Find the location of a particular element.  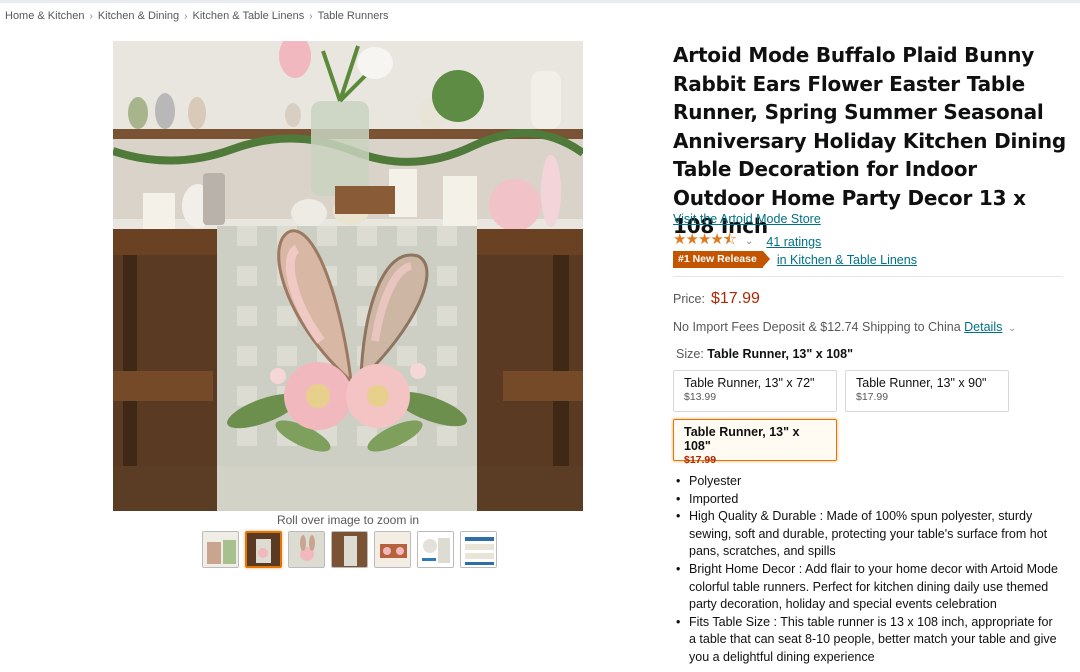

price-row: Price: $17.99 is located at coordinates (716, 299).